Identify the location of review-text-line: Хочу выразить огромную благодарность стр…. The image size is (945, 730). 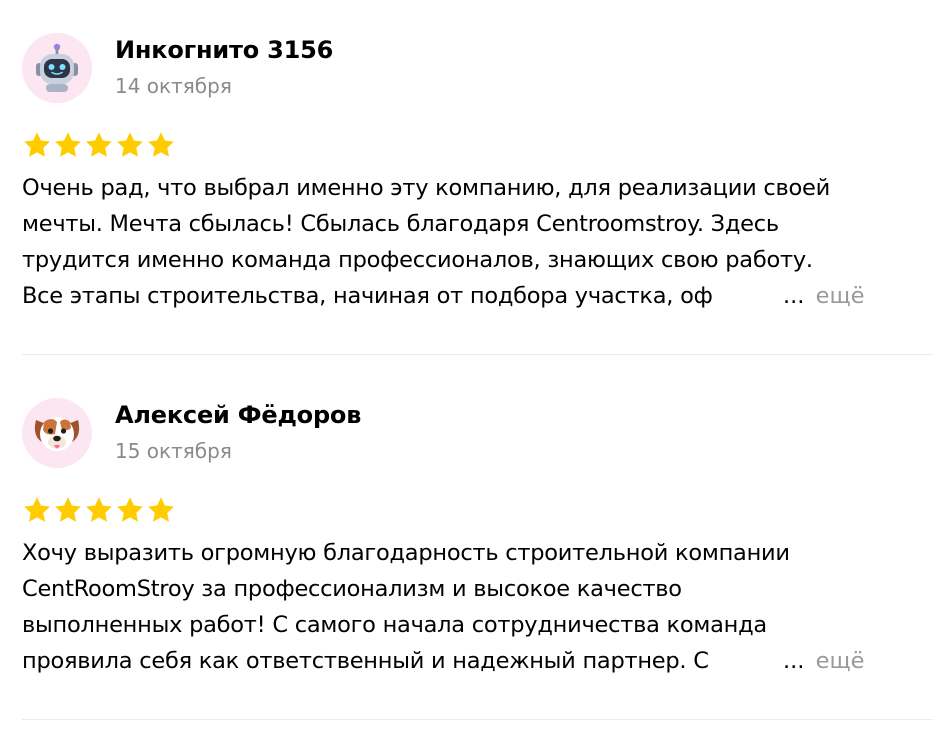
(406, 553).